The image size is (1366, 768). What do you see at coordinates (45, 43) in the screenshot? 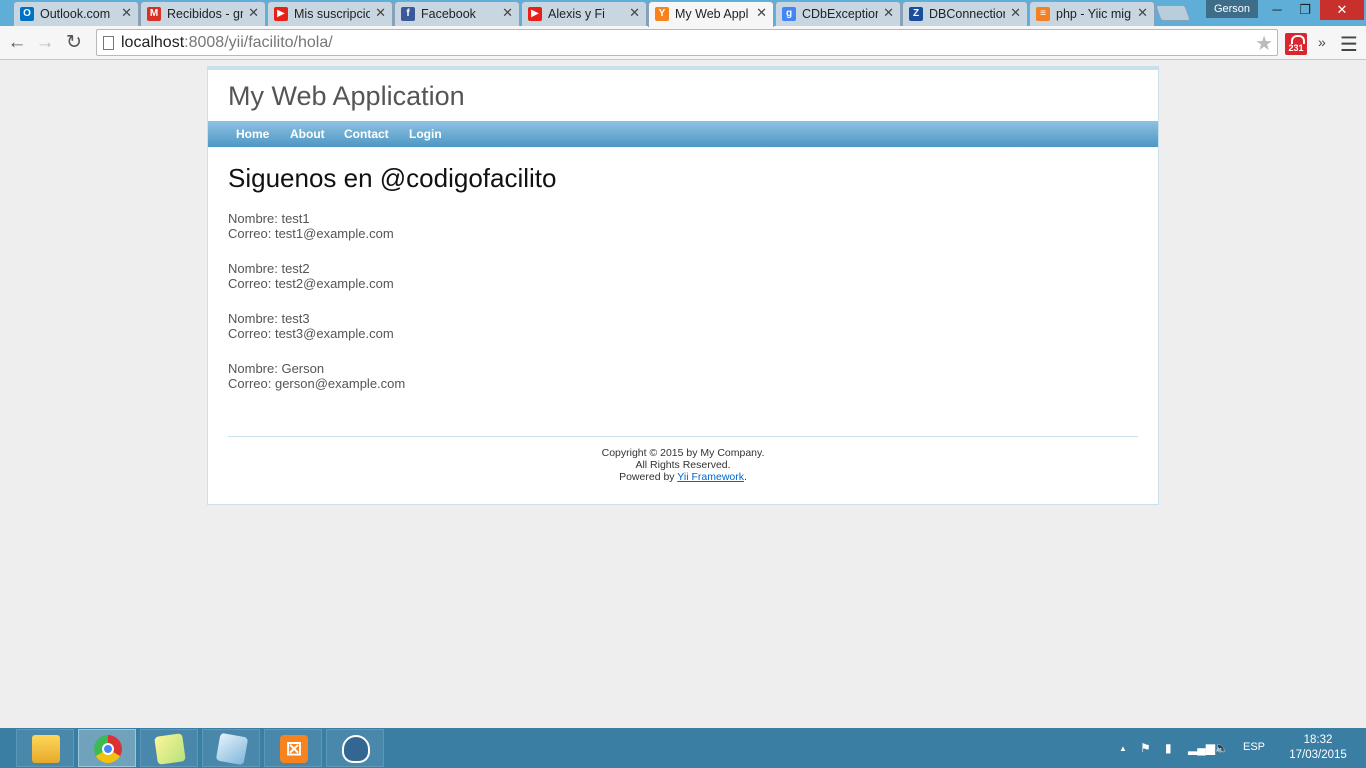
I see `forward-arrow-icon: →` at bounding box center [45, 43].